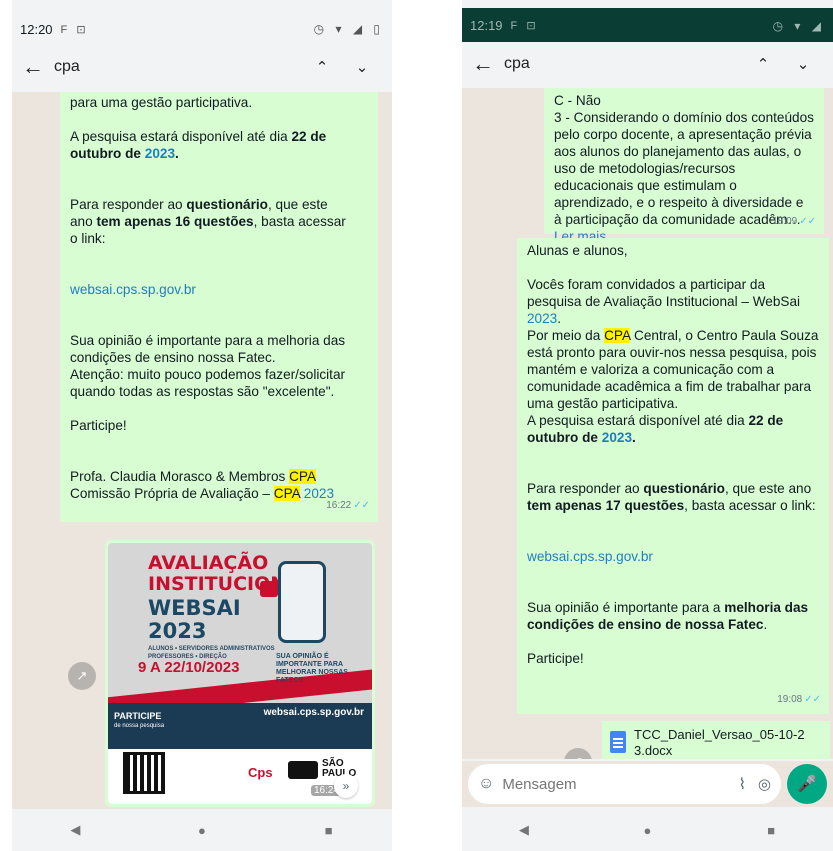 Image resolution: width=833 pixels, height=851 pixels. Describe the element at coordinates (313, 712) in the screenshot. I see `poster-url: websai.cps.sp.gov.br` at that location.